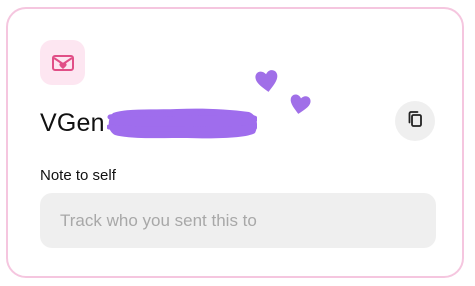 Image resolution: width=475 pixels, height=286 pixels. I want to click on hearts-decoration, so click(288, 96).